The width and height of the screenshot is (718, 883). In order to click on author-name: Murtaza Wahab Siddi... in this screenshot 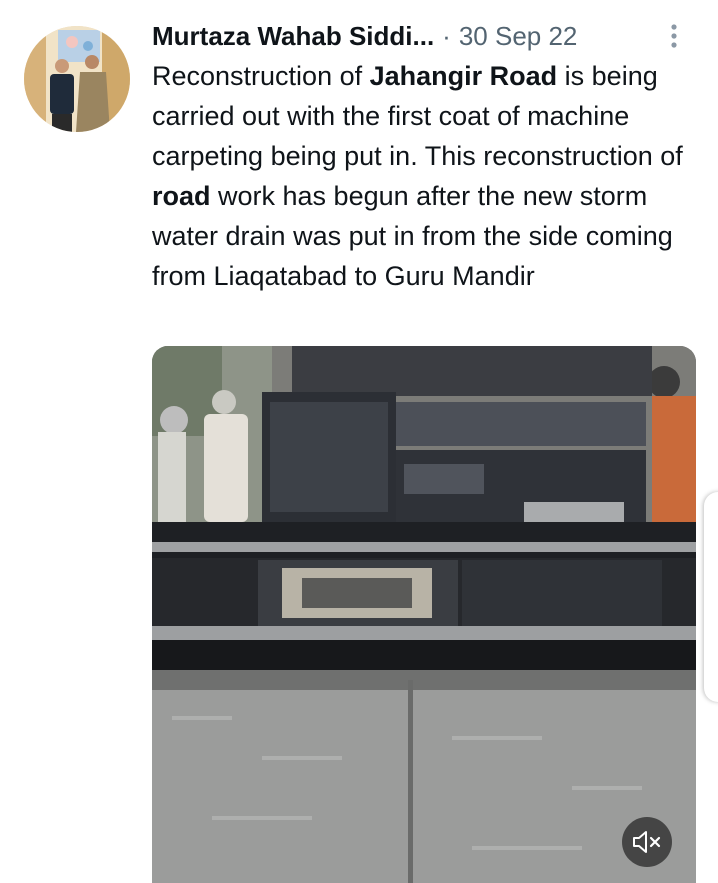, I will do `click(293, 36)`.